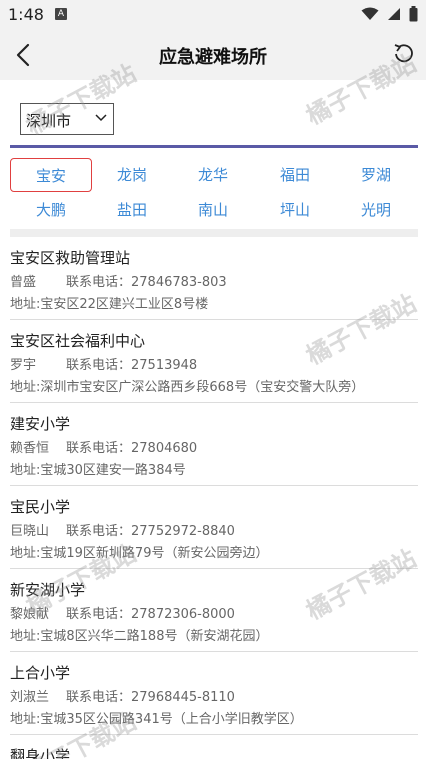 This screenshot has width=426, height=759. What do you see at coordinates (213, 15) in the screenshot?
I see `status-bar: 1:48 A` at bounding box center [213, 15].